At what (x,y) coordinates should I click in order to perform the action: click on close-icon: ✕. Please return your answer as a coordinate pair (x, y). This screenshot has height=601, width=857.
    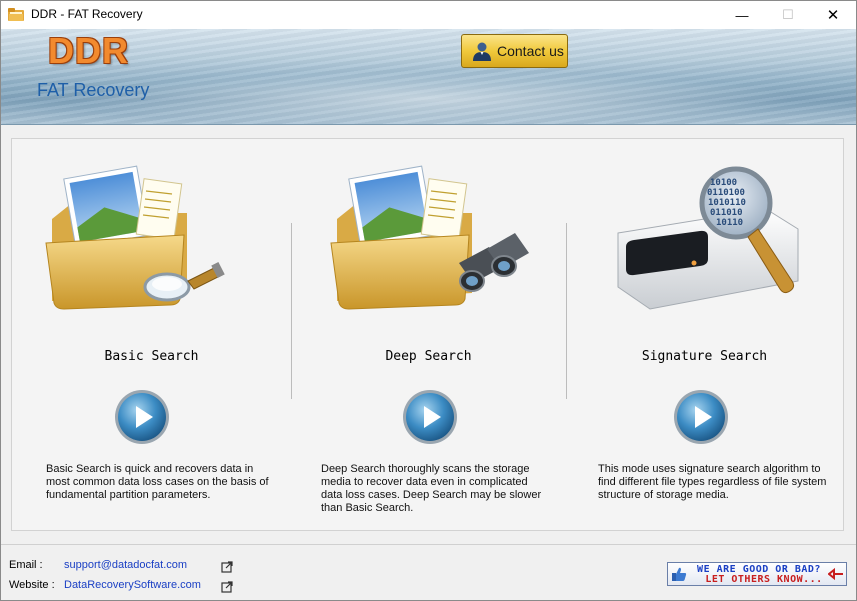
    Looking at the image, I should click on (833, 15).